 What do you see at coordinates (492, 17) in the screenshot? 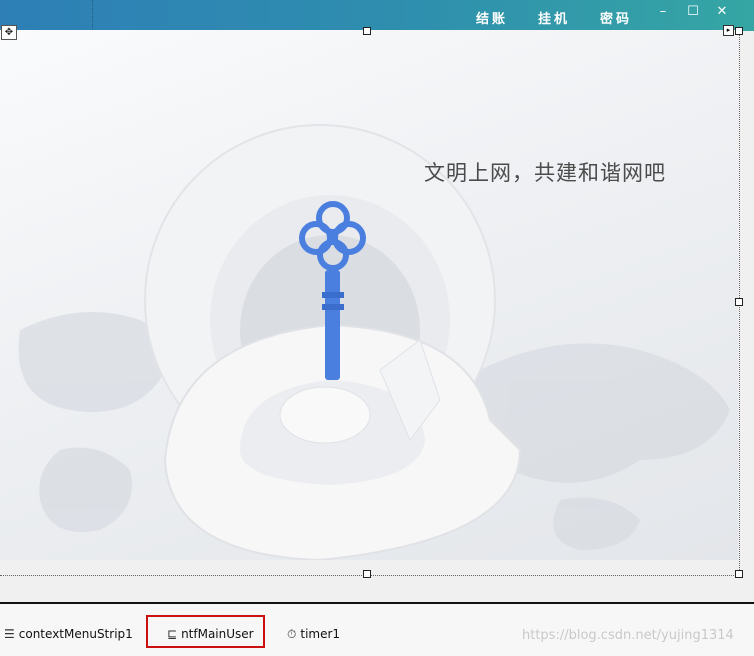
I see `menu-checkout: 结账` at bounding box center [492, 17].